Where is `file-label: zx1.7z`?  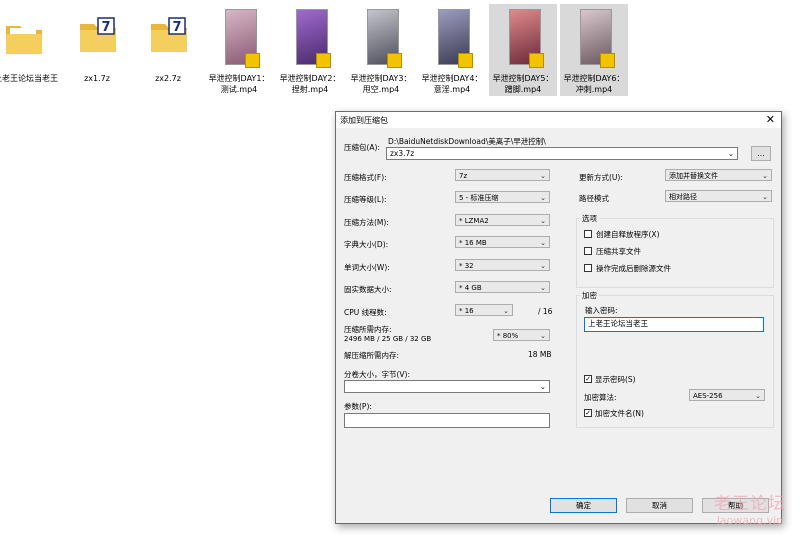
file-label: zx1.7z is located at coordinates (97, 78).